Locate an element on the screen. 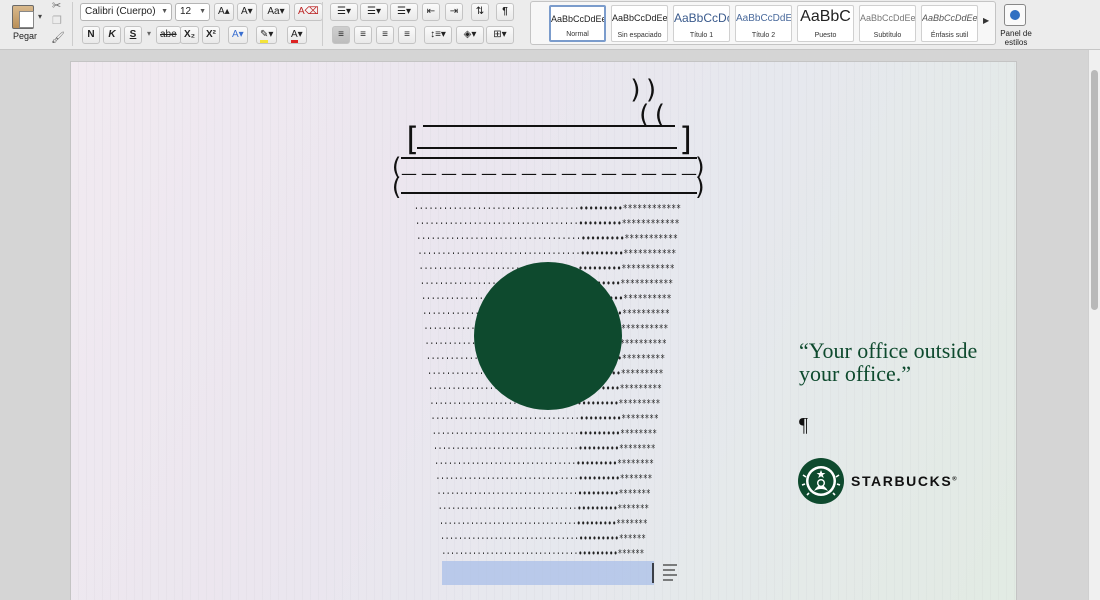  style-sample: AaBbCcDc is located at coordinates (701, 18).